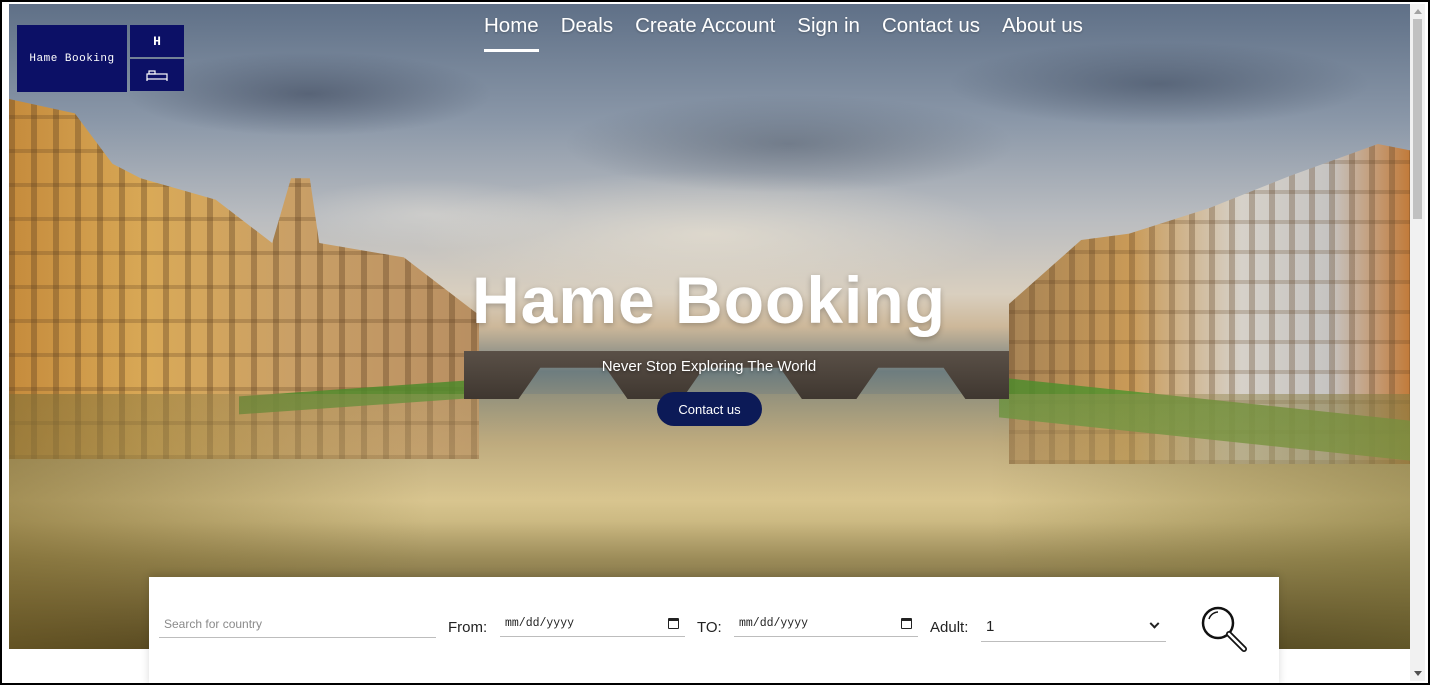 Image resolution: width=1430 pixels, height=685 pixels. Describe the element at coordinates (1418, 11) in the screenshot. I see `scroll-up-arrow-icon` at that location.